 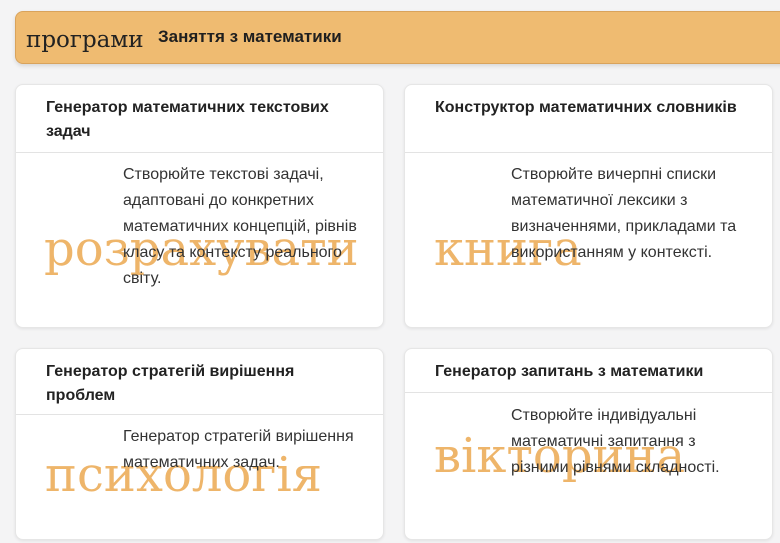 What do you see at coordinates (397, 37) in the screenshot?
I see `page-header: програми Заняття з математики` at bounding box center [397, 37].